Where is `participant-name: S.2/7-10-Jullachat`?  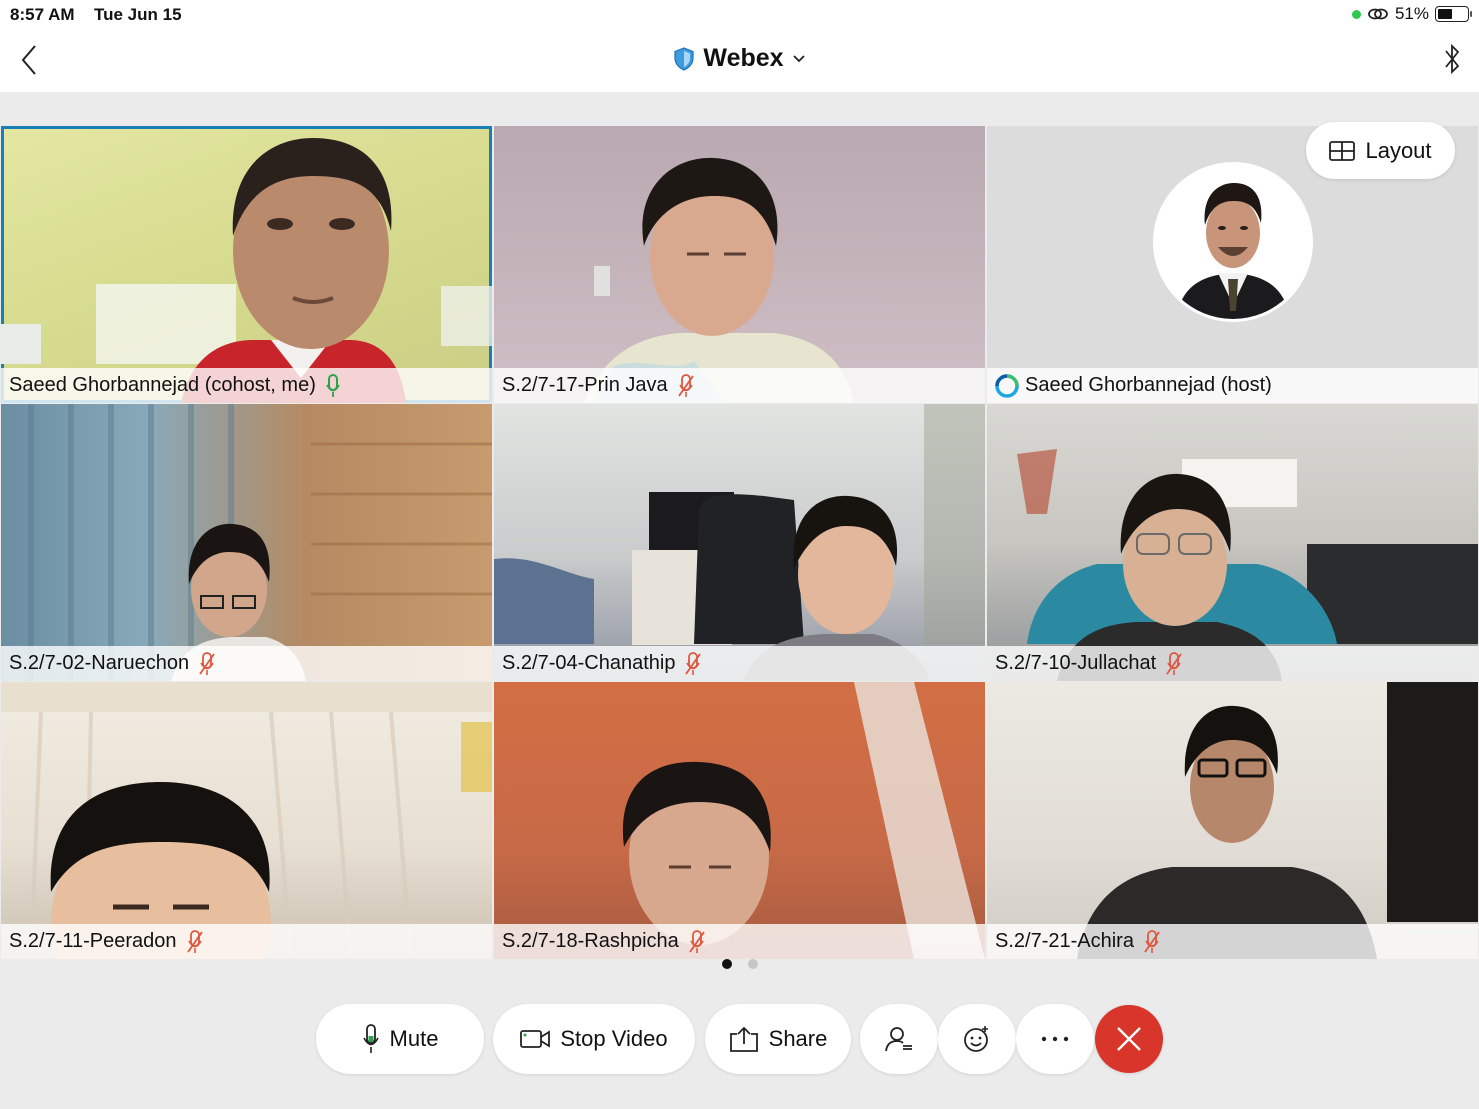 participant-name: S.2/7-10-Jullachat is located at coordinates (1076, 663).